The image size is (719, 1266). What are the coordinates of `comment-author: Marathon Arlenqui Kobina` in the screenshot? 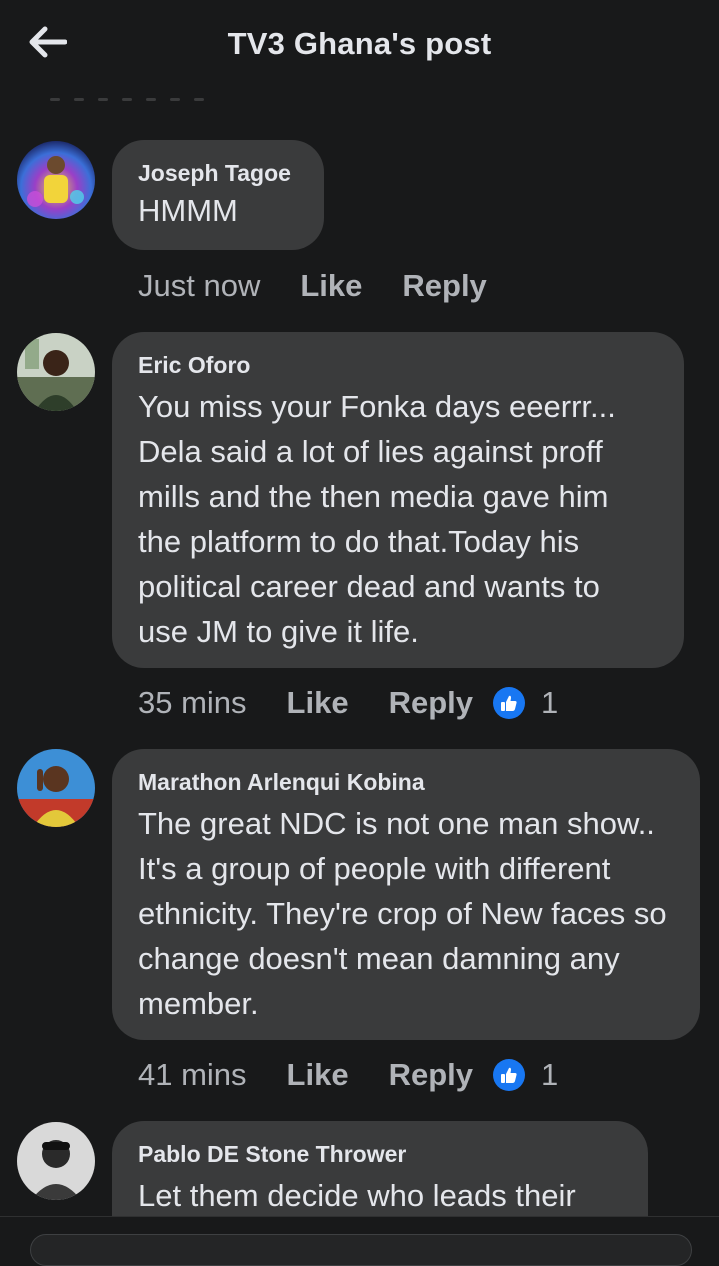 It's located at (406, 782).